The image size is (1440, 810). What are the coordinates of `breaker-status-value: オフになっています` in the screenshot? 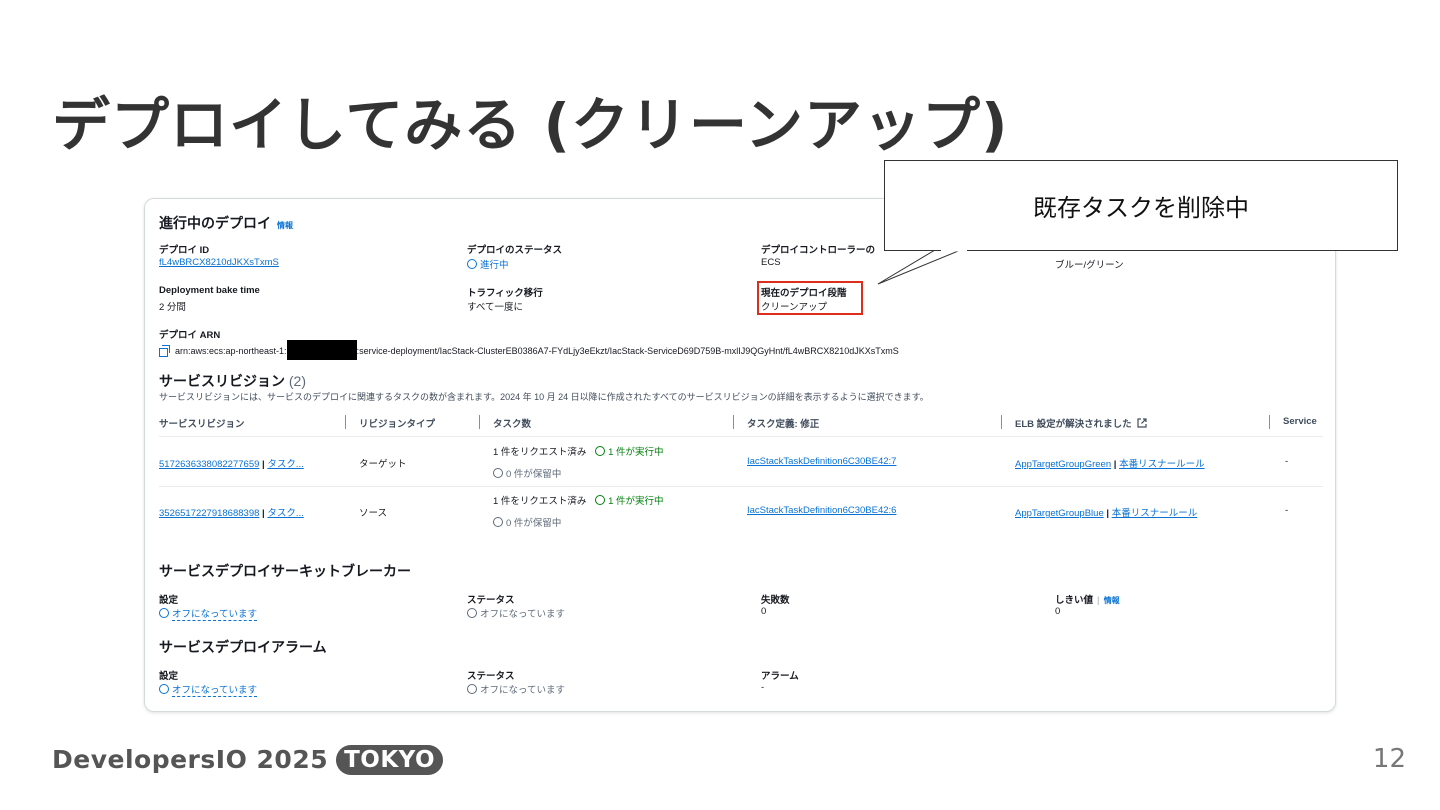 It's located at (516, 613).